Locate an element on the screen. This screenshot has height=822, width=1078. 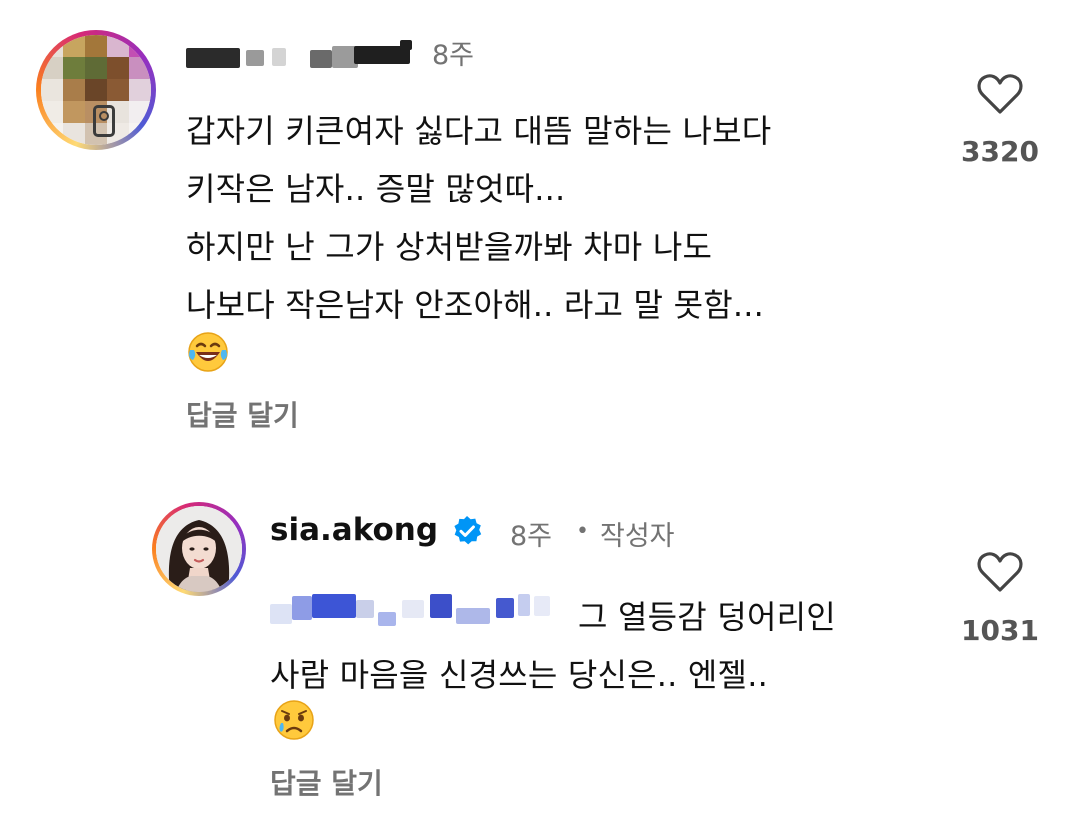
author-label: 작성자 is located at coordinates (637, 536).